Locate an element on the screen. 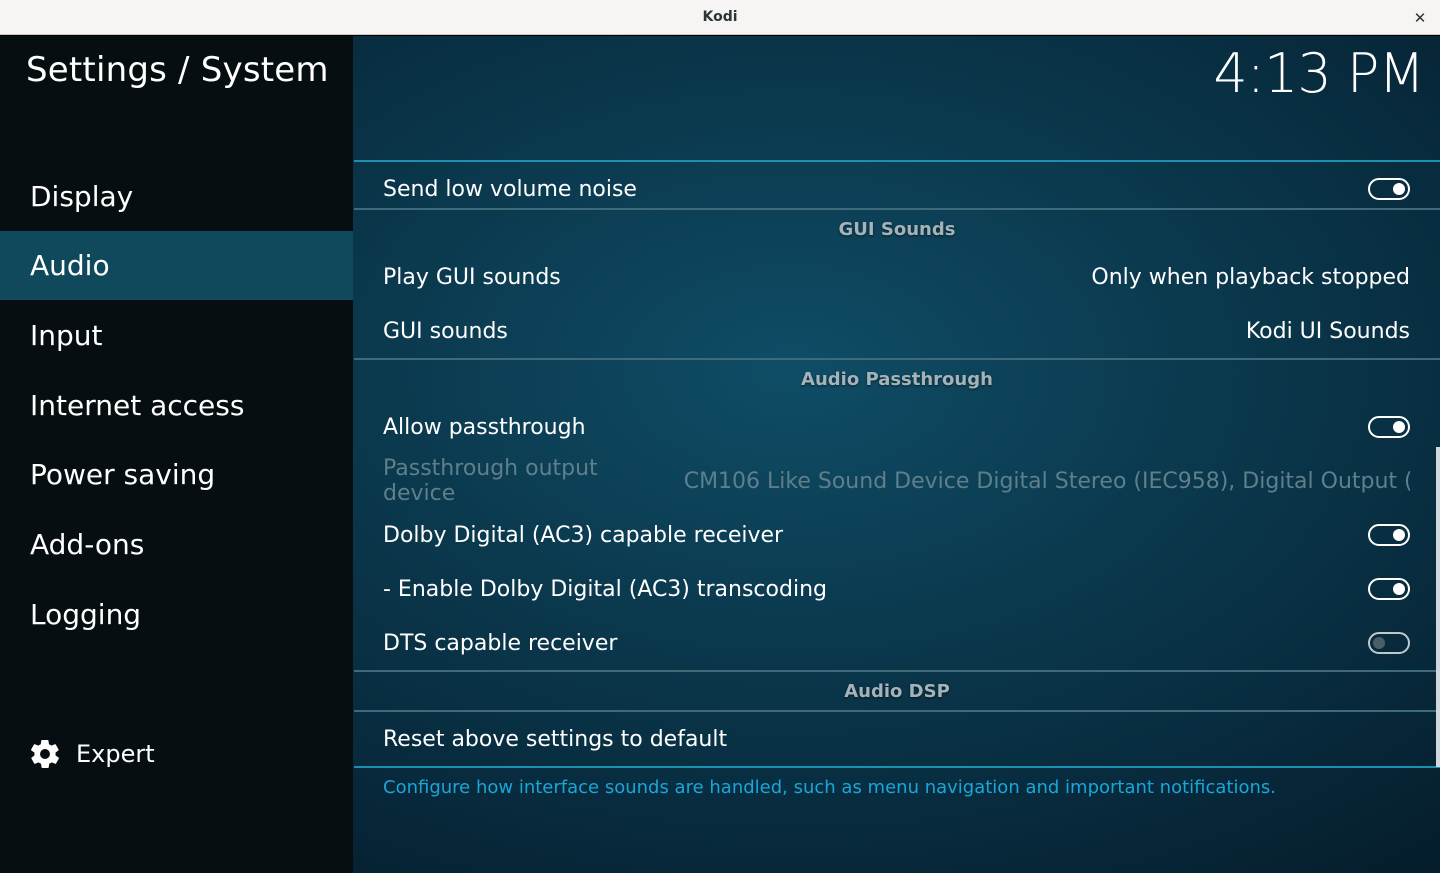 This screenshot has height=873, width=1440. settings-level-button: Expert is located at coordinates (91, 754).